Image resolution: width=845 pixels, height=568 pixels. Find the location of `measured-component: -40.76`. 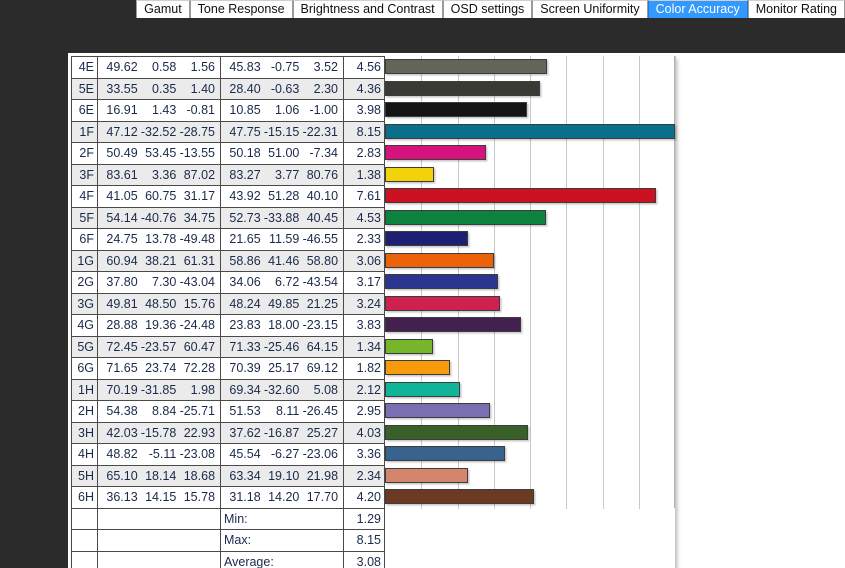

measured-component: -40.76 is located at coordinates (158, 217).